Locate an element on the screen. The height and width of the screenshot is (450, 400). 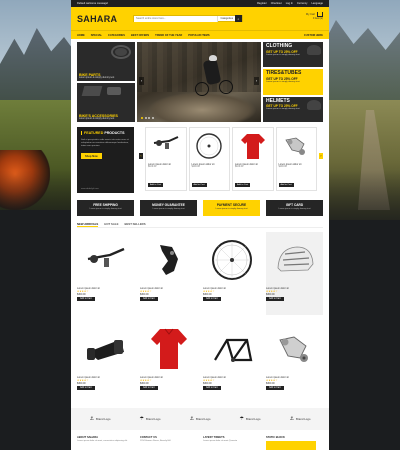
tab-best-sellers: BEST SELLERS is located at coordinates (134, 224).